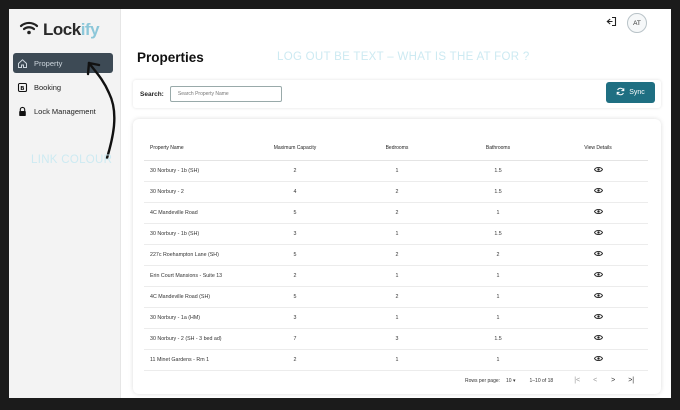 The image size is (680, 410). Describe the element at coordinates (90, 29) in the screenshot. I see `logo-text-accent: ify` at that location.